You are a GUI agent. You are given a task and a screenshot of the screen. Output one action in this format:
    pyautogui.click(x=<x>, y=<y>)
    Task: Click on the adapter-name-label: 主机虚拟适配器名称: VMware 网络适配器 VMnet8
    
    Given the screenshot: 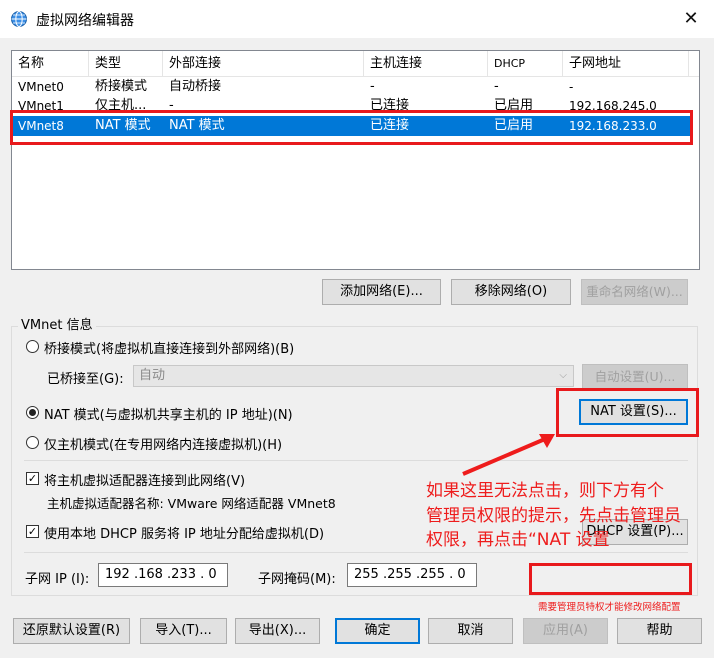 What is the action you would take?
    pyautogui.click(x=191, y=503)
    